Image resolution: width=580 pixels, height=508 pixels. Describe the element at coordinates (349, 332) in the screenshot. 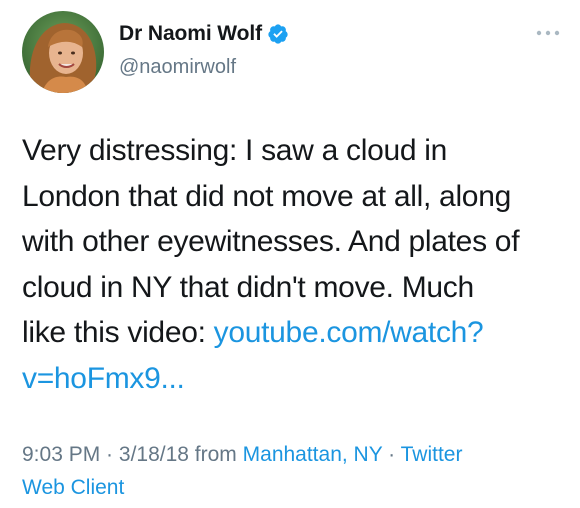

I see `youtube-link: youtube.com/watch?` at that location.